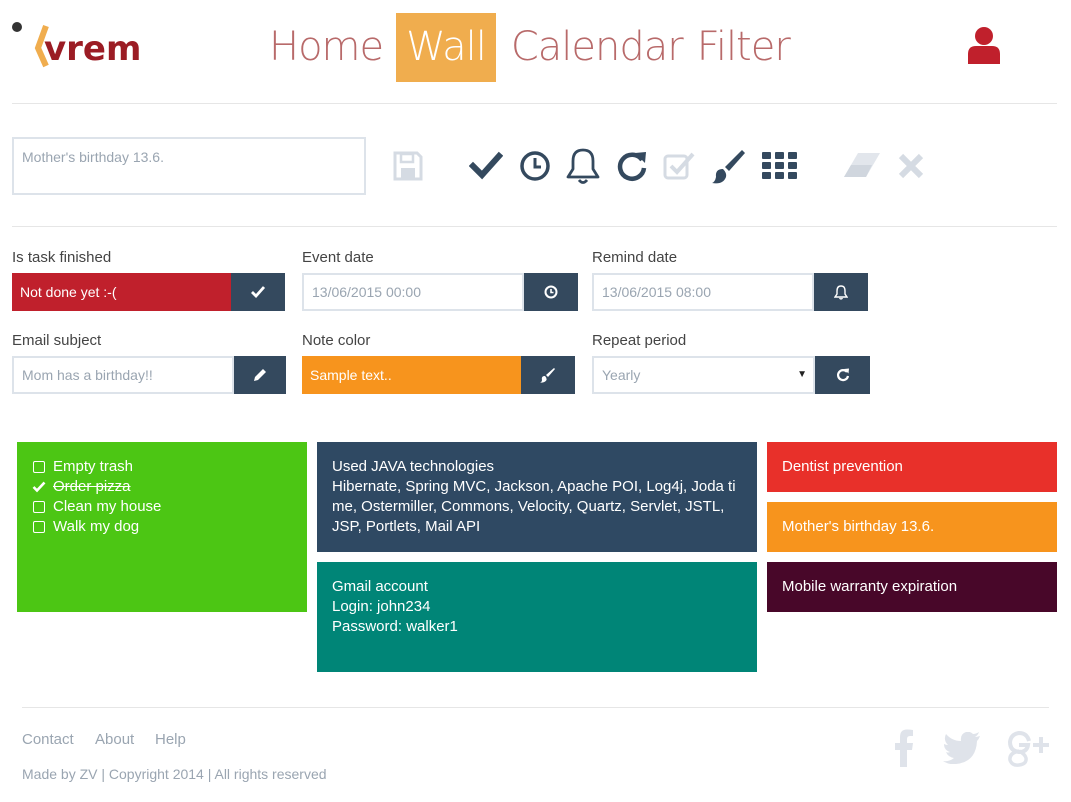  Describe the element at coordinates (413, 292) in the screenshot. I see `event-date-input: 13/06/2015 00:00` at that location.